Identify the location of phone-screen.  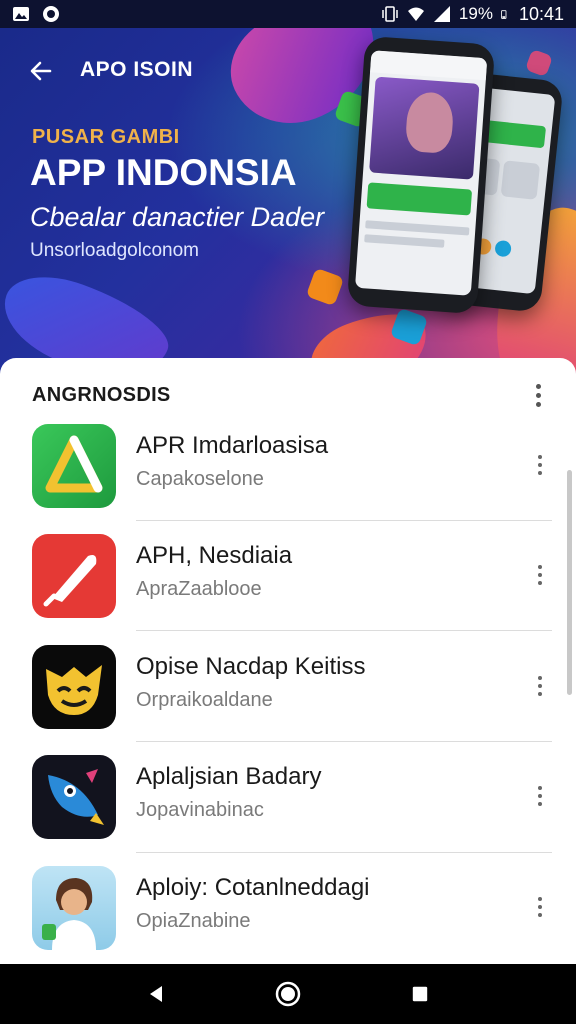
(421, 173).